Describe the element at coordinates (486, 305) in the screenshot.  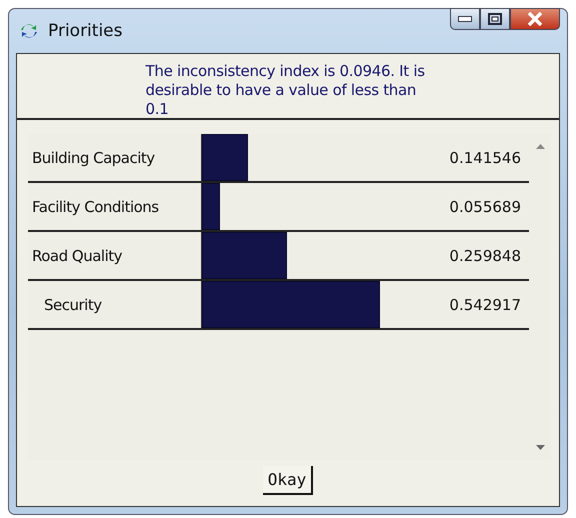
I see `priority-value: 0.542917` at that location.